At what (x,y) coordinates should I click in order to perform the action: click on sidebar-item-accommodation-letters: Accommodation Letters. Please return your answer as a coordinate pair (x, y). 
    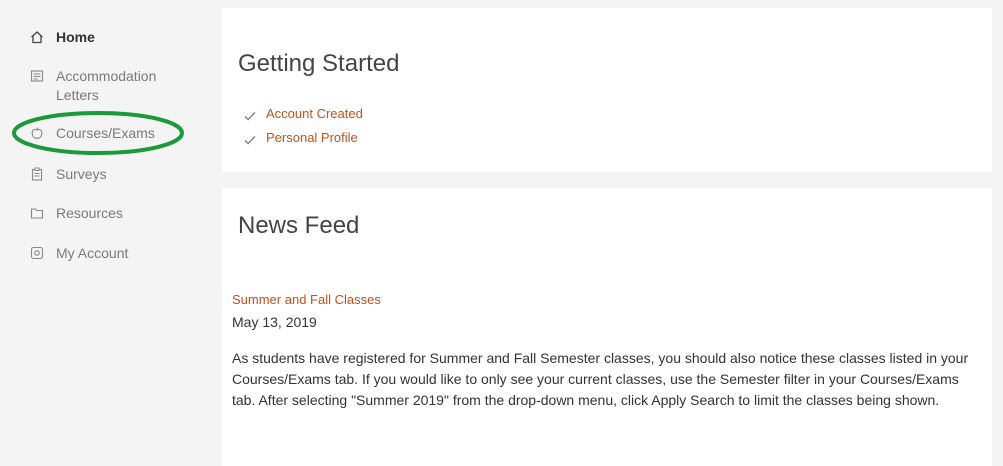
    Looking at the image, I should click on (108, 86).